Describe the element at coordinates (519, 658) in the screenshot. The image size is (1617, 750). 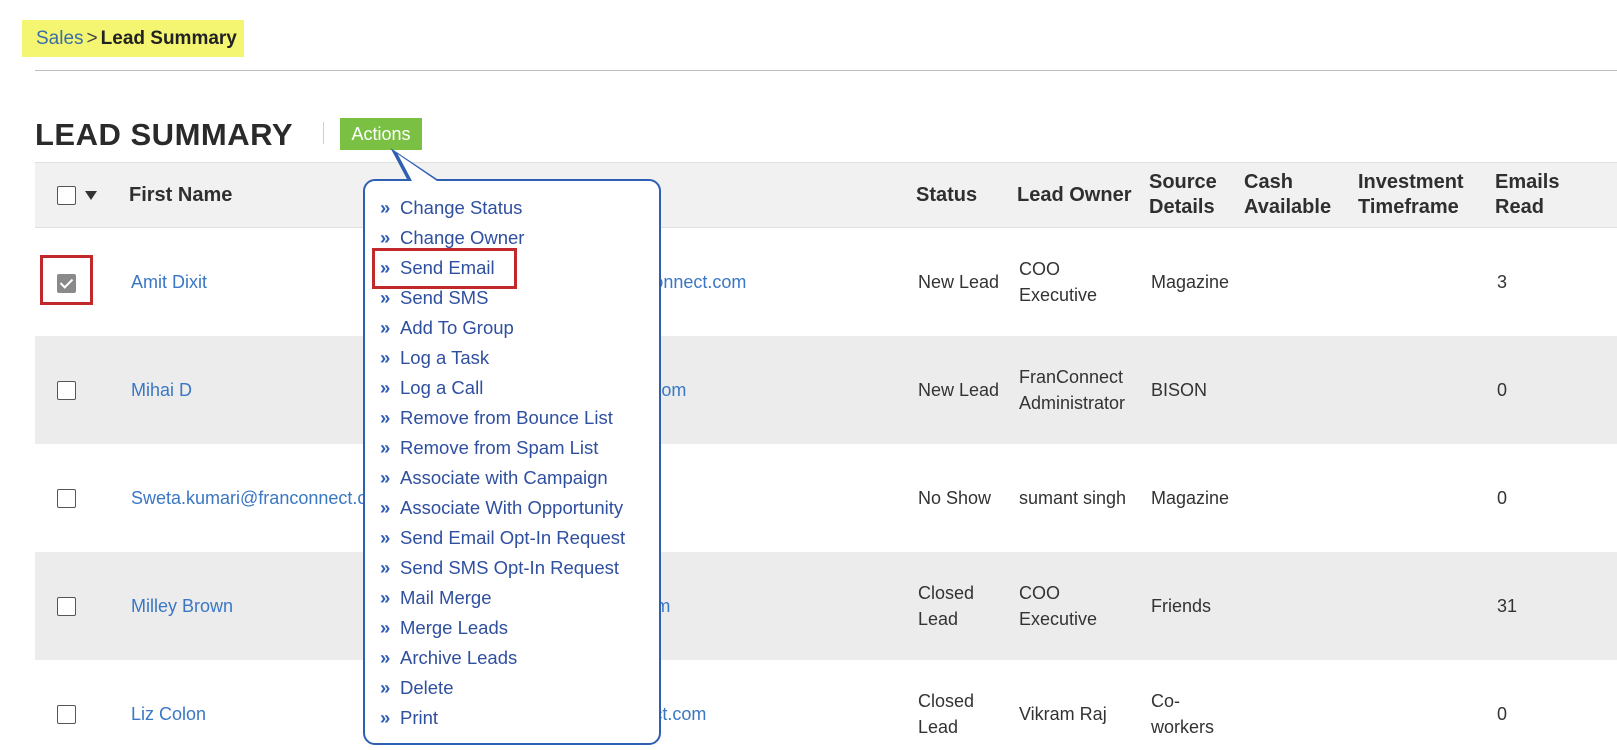
I see `menu-item-archive-leads: » Archive Leads` at that location.